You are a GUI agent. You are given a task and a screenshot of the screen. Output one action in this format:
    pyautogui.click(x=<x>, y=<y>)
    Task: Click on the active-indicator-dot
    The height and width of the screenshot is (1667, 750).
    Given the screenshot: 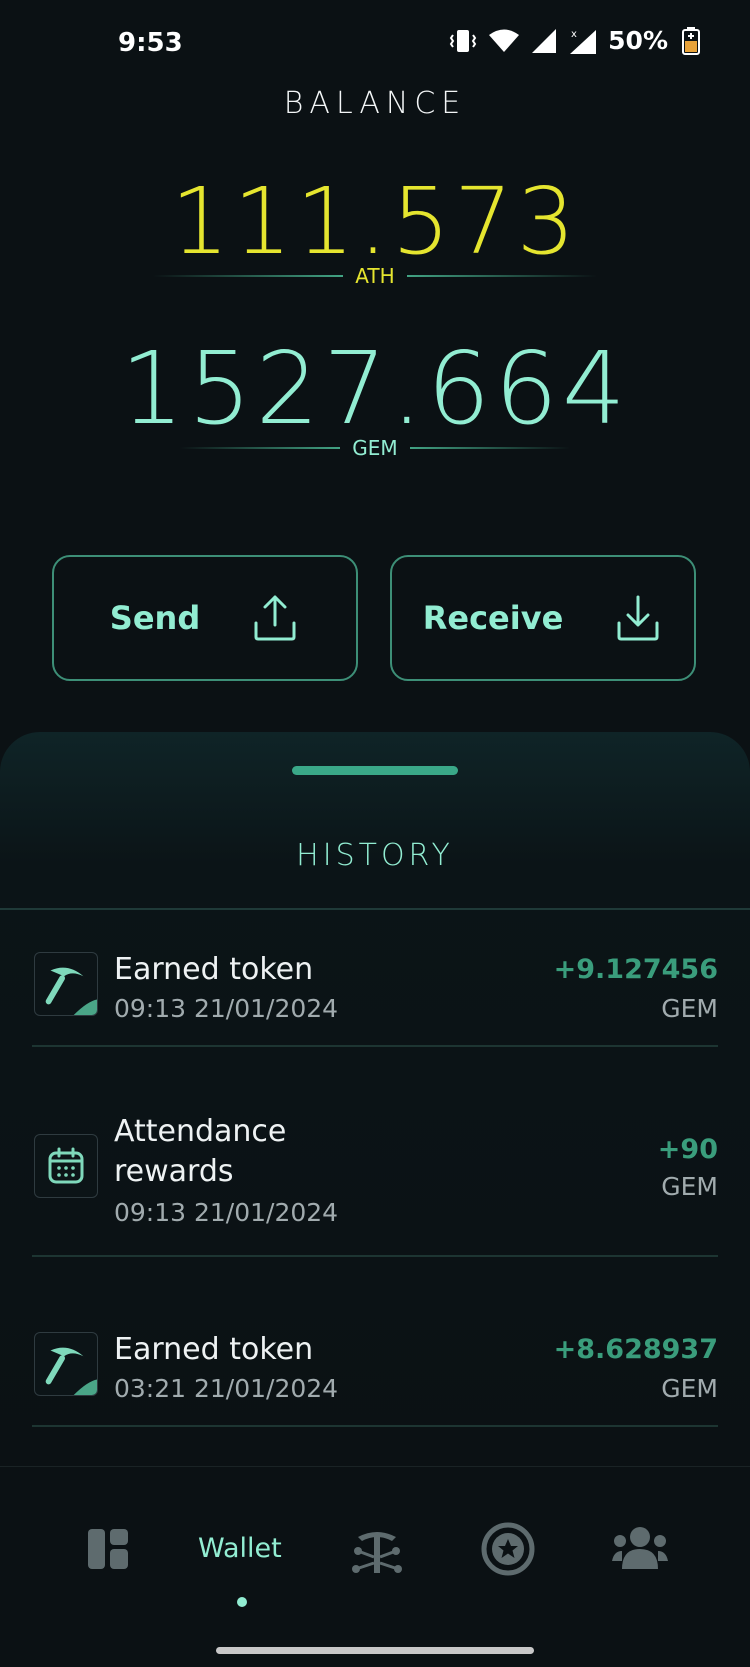 What is the action you would take?
    pyautogui.click(x=242, y=1602)
    